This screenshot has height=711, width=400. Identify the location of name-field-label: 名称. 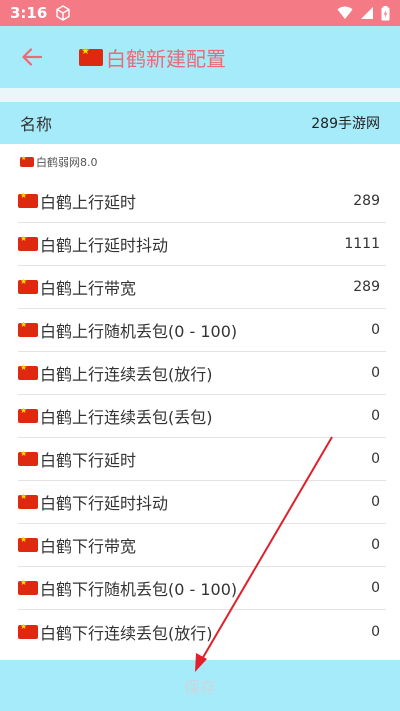
(36, 124).